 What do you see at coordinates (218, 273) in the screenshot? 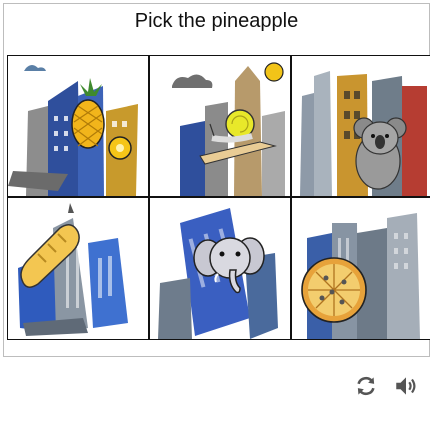
I see `elephant-icon` at bounding box center [218, 273].